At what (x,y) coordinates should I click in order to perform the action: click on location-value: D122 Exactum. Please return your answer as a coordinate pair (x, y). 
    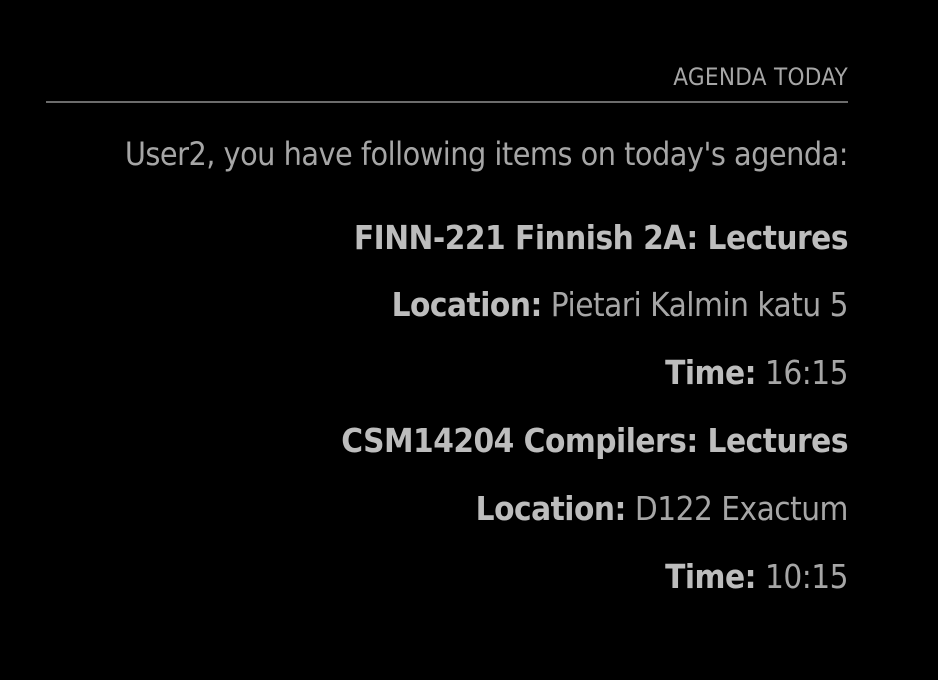
    Looking at the image, I should click on (741, 508).